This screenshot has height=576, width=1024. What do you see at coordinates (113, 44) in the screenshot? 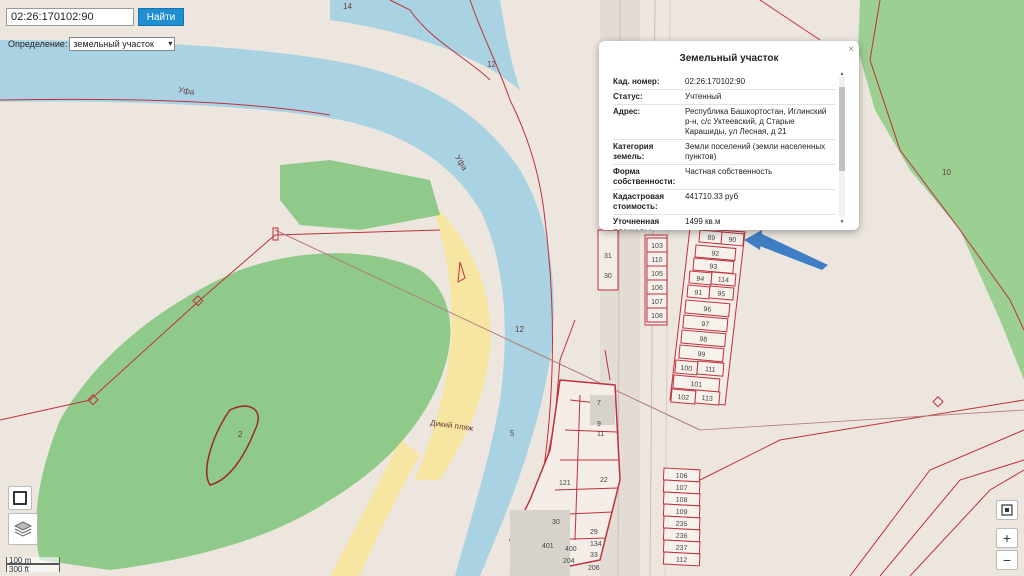
I see `definition-selected: земельный участок` at bounding box center [113, 44].